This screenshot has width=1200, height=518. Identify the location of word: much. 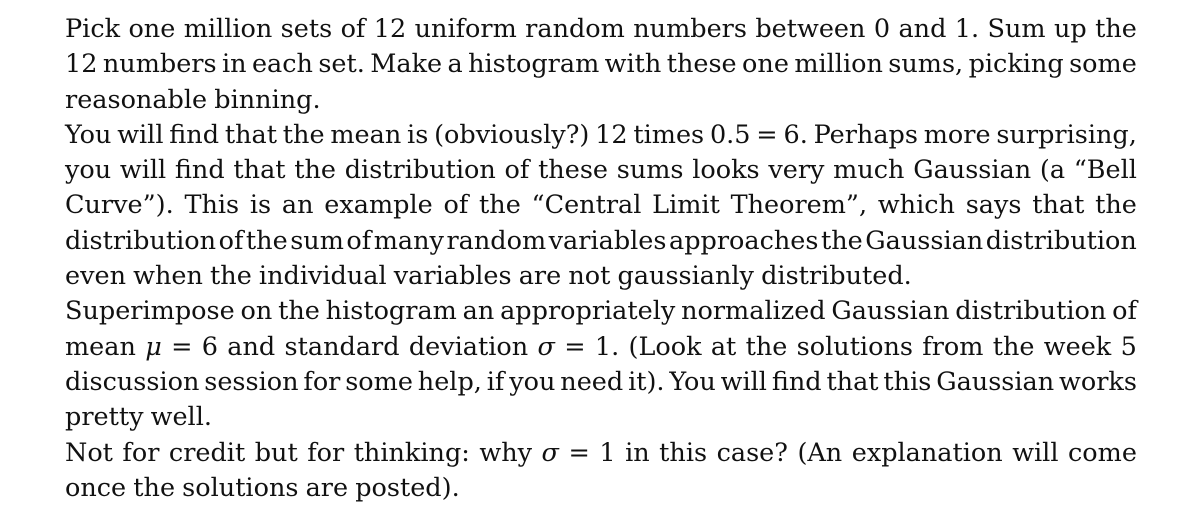
(869, 170).